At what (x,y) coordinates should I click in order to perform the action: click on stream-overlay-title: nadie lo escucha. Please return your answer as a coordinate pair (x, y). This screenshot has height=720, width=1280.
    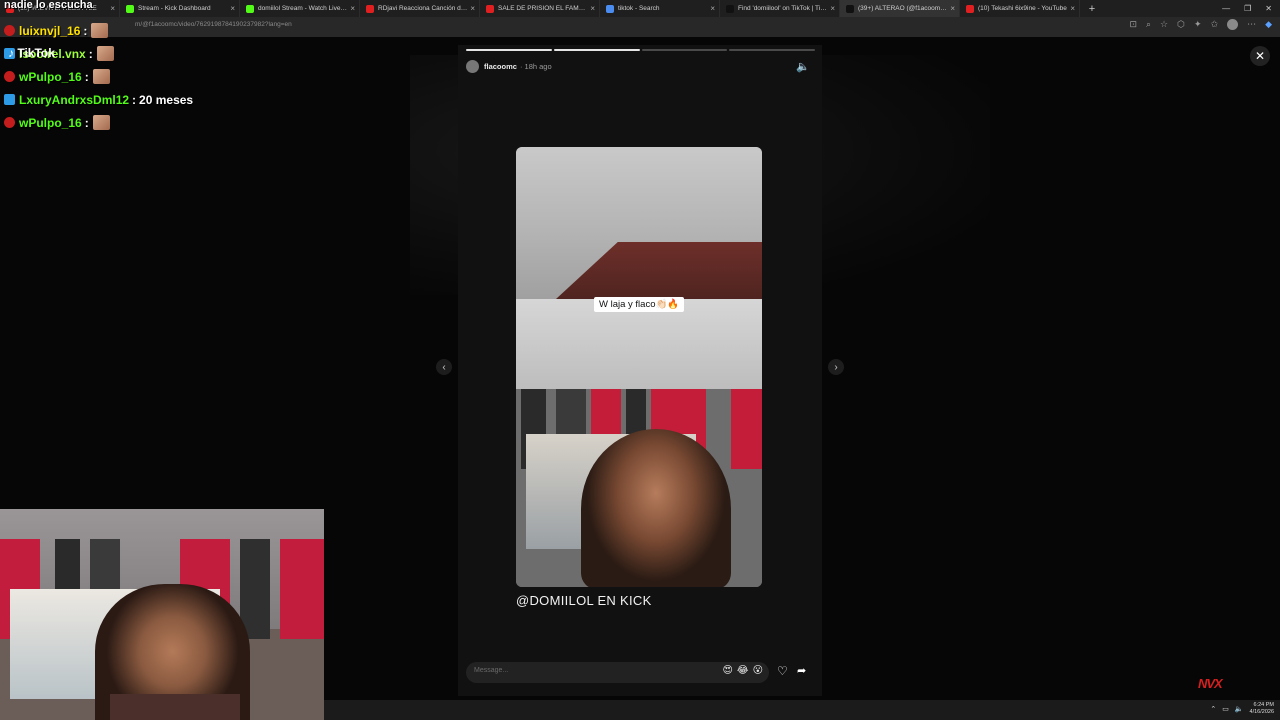
    Looking at the image, I should click on (48, 5).